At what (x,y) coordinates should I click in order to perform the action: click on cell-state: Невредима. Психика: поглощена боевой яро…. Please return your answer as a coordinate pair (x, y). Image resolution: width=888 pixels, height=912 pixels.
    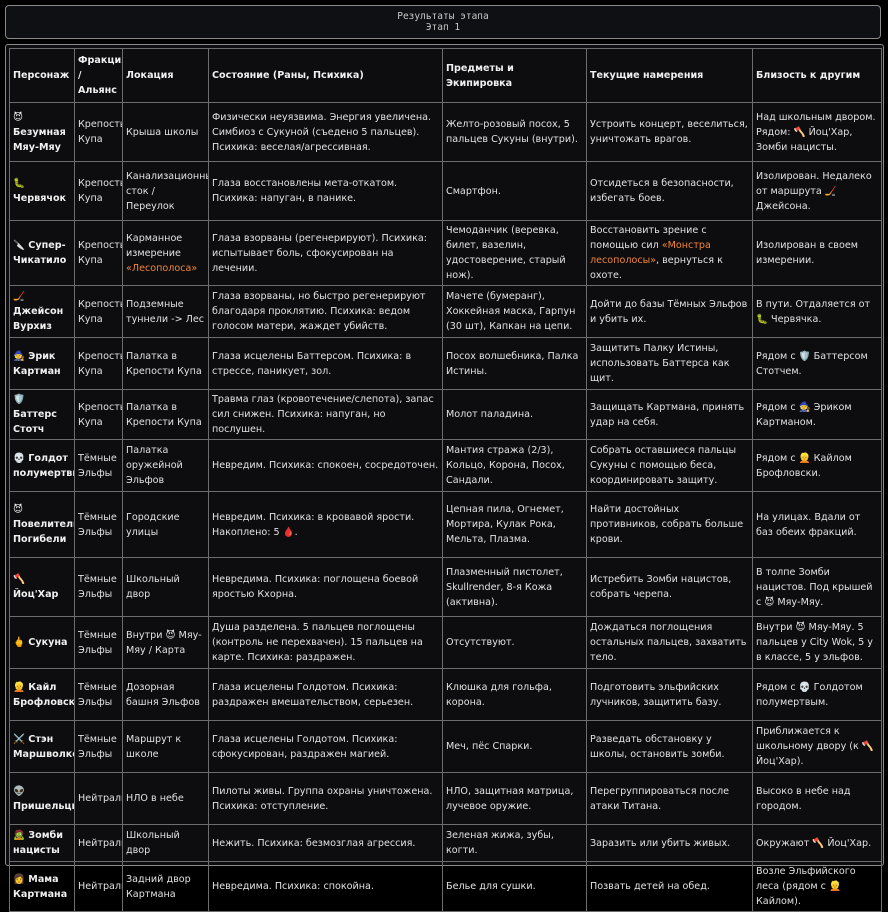
    Looking at the image, I should click on (325, 587).